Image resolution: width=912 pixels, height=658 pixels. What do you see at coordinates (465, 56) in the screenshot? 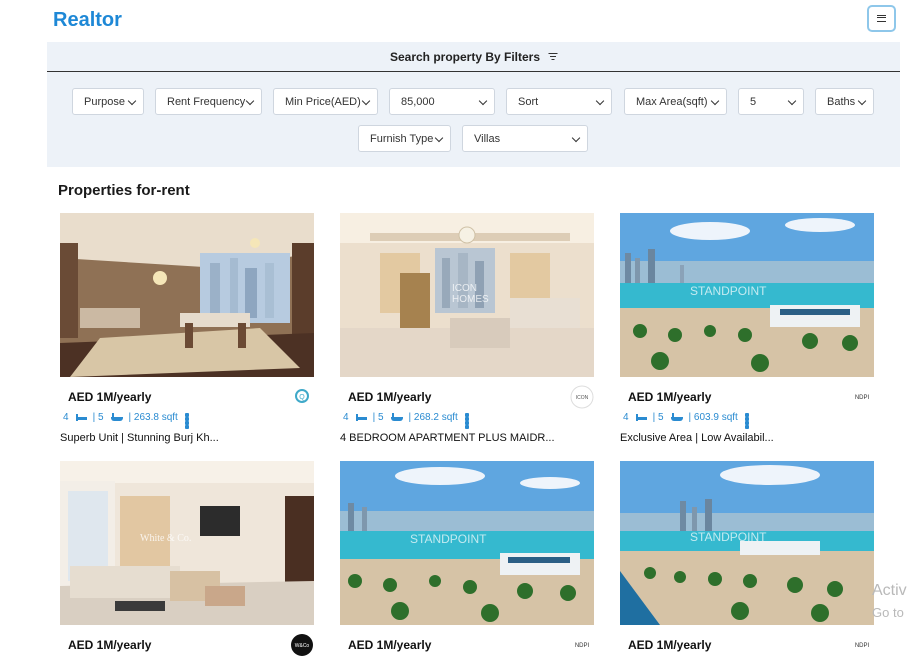
I see `filter-title: Search property By Filters` at bounding box center [465, 56].